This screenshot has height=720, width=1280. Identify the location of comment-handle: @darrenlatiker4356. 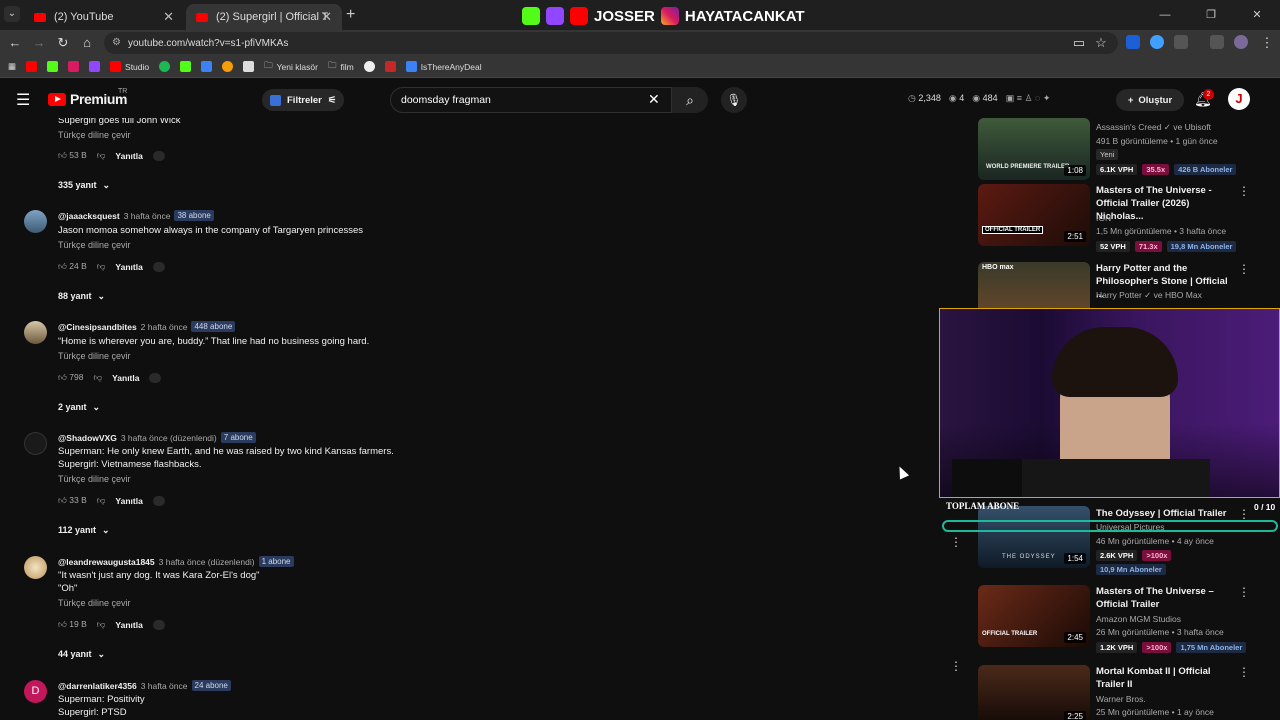
(97, 686).